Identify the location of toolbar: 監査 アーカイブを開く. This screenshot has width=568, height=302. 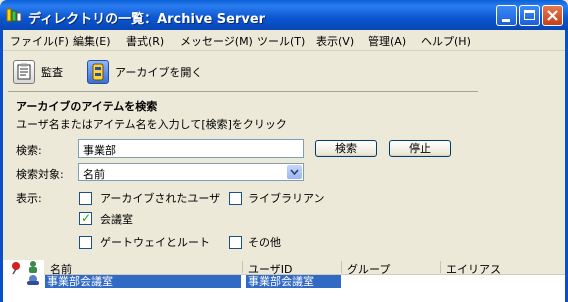
(284, 72).